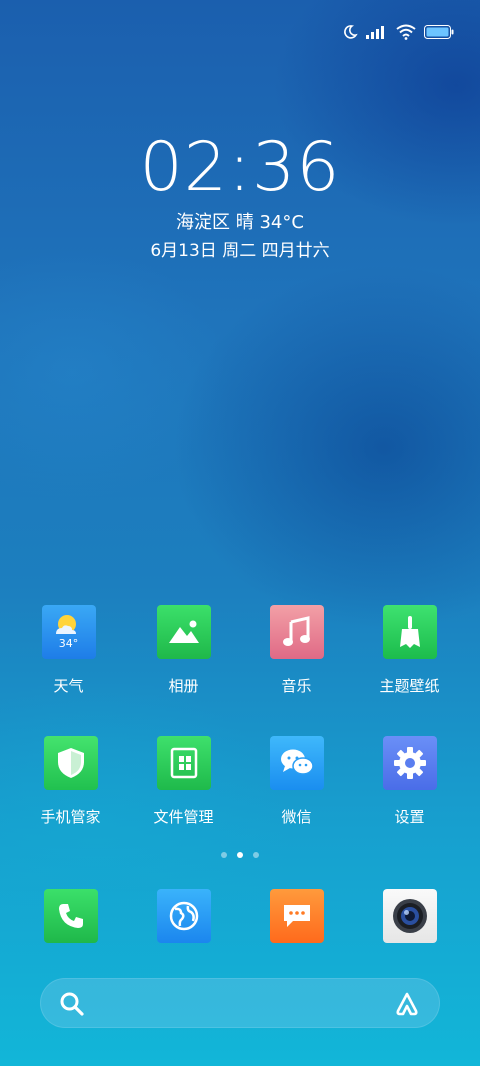 The image size is (480, 1066). Describe the element at coordinates (375, 32) in the screenshot. I see `signal-icon` at that location.